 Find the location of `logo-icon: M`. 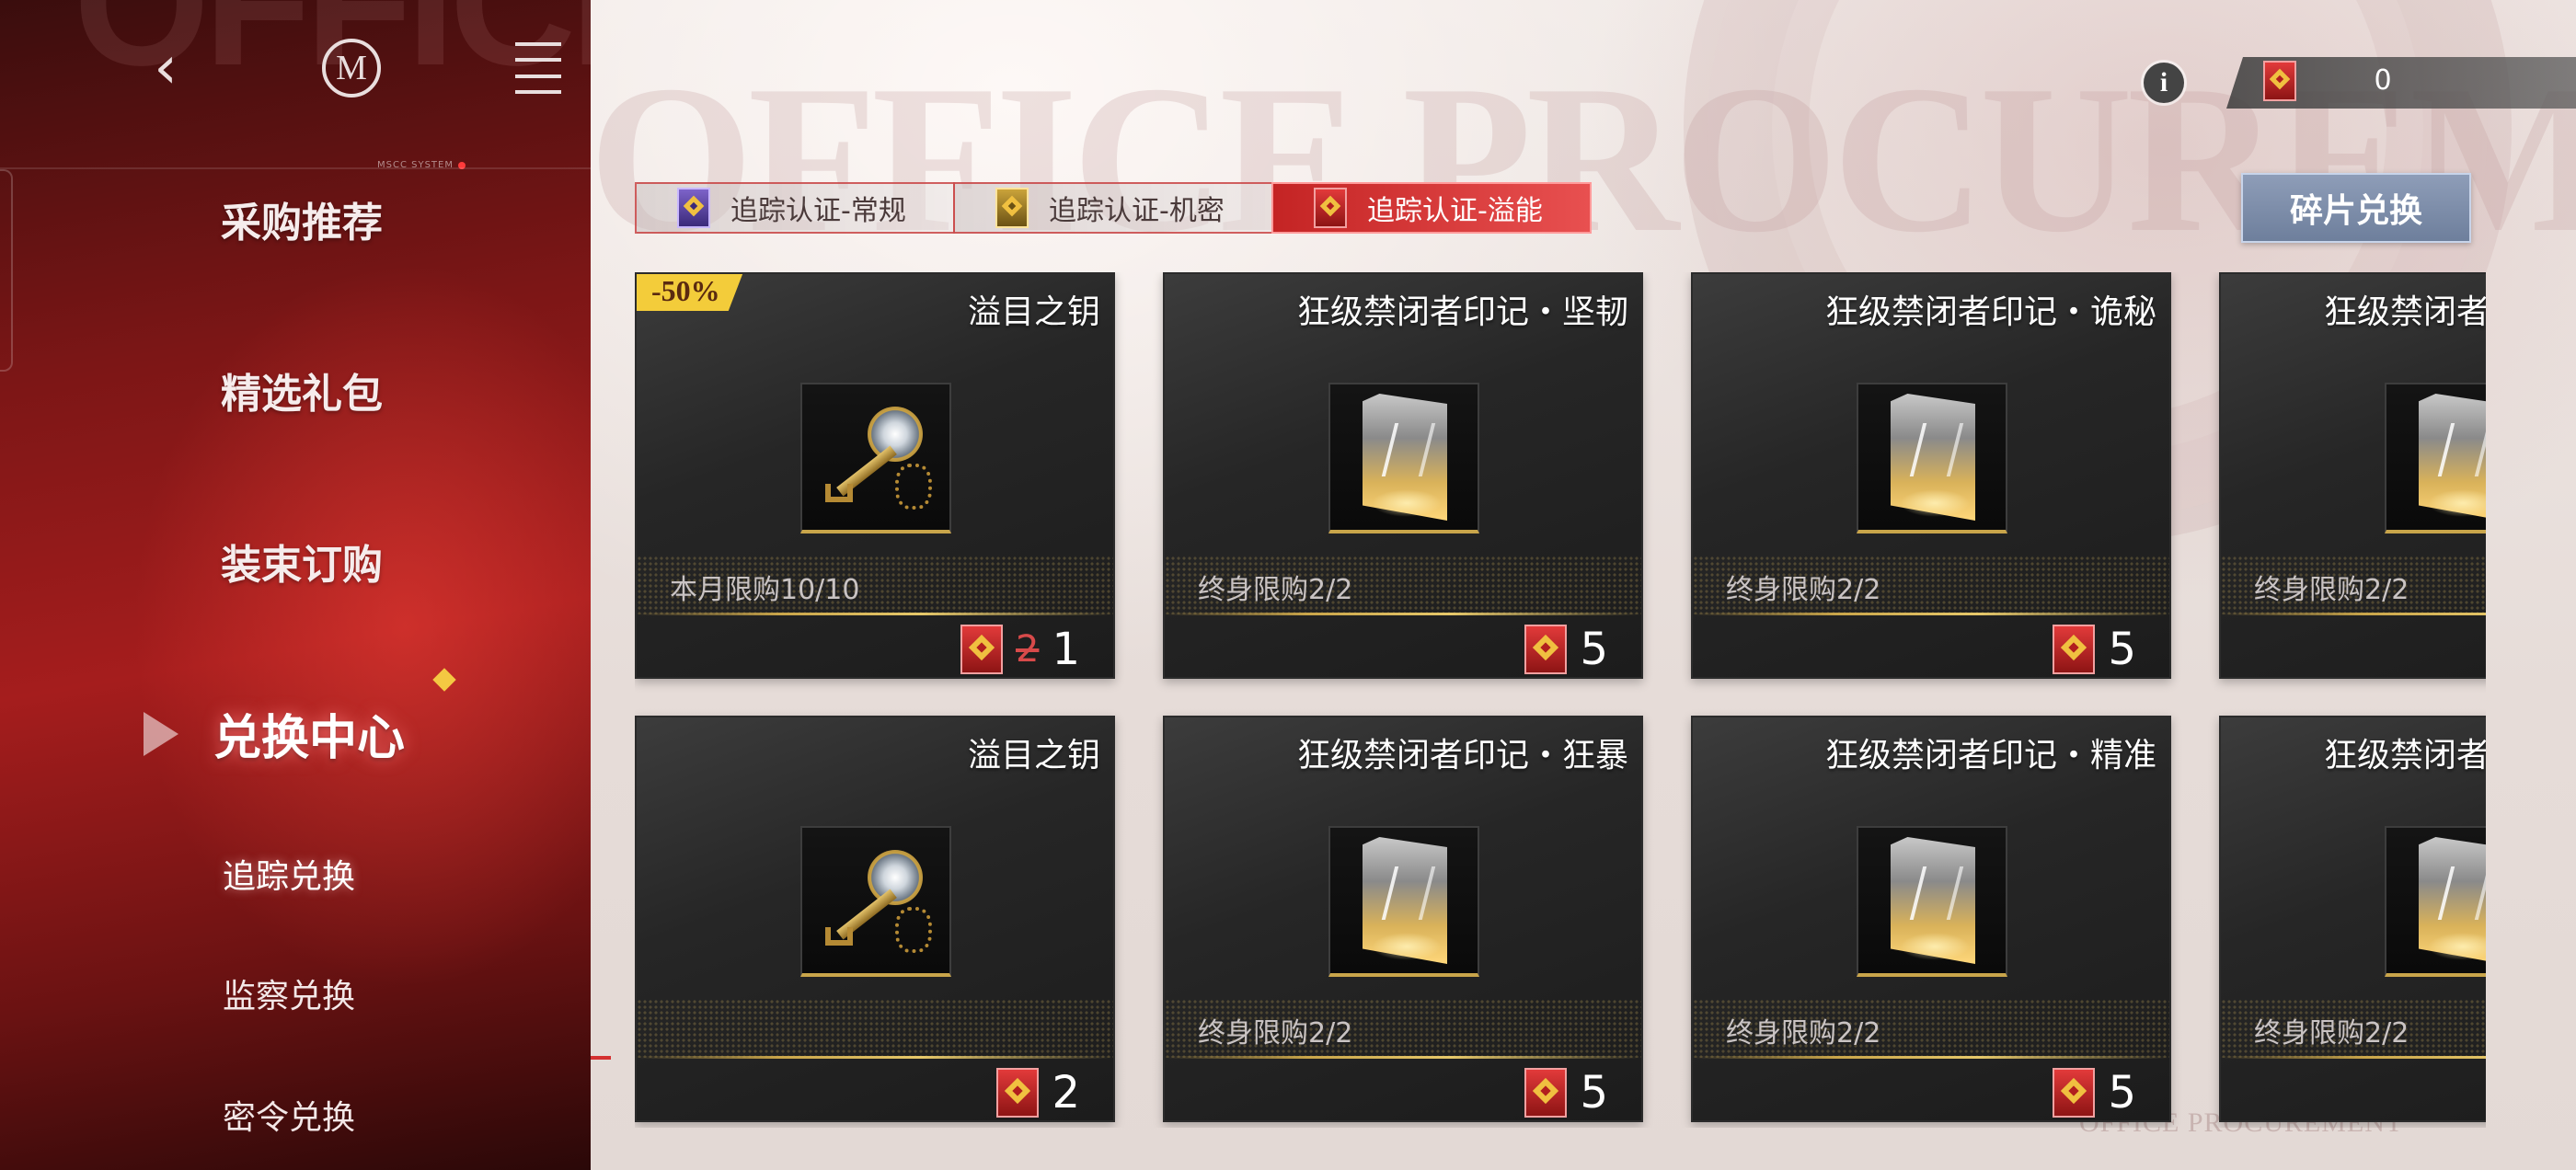

logo-icon: M is located at coordinates (351, 68).